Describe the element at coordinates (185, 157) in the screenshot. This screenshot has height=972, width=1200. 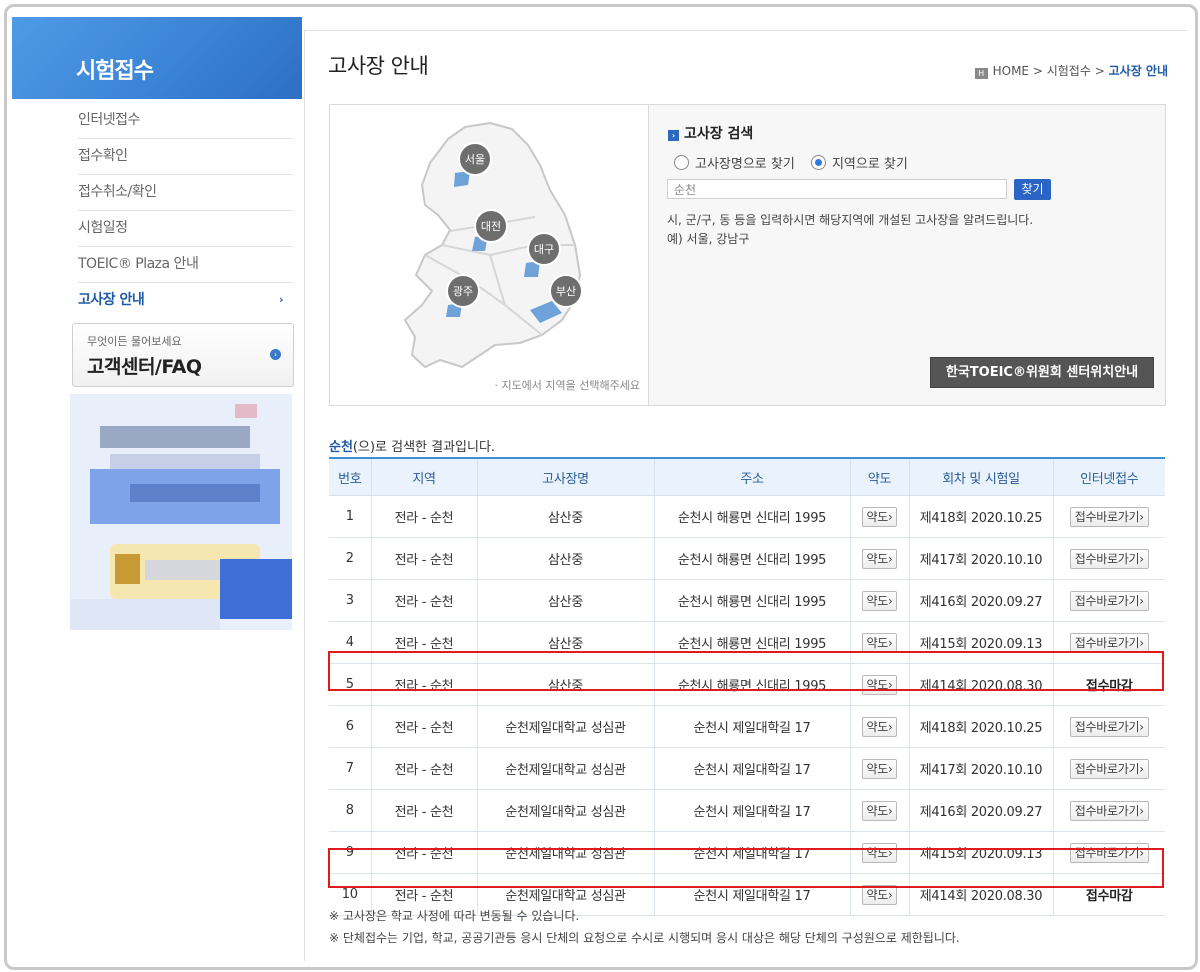
I see `sidebar-item-apply-check: 접수확인` at that location.